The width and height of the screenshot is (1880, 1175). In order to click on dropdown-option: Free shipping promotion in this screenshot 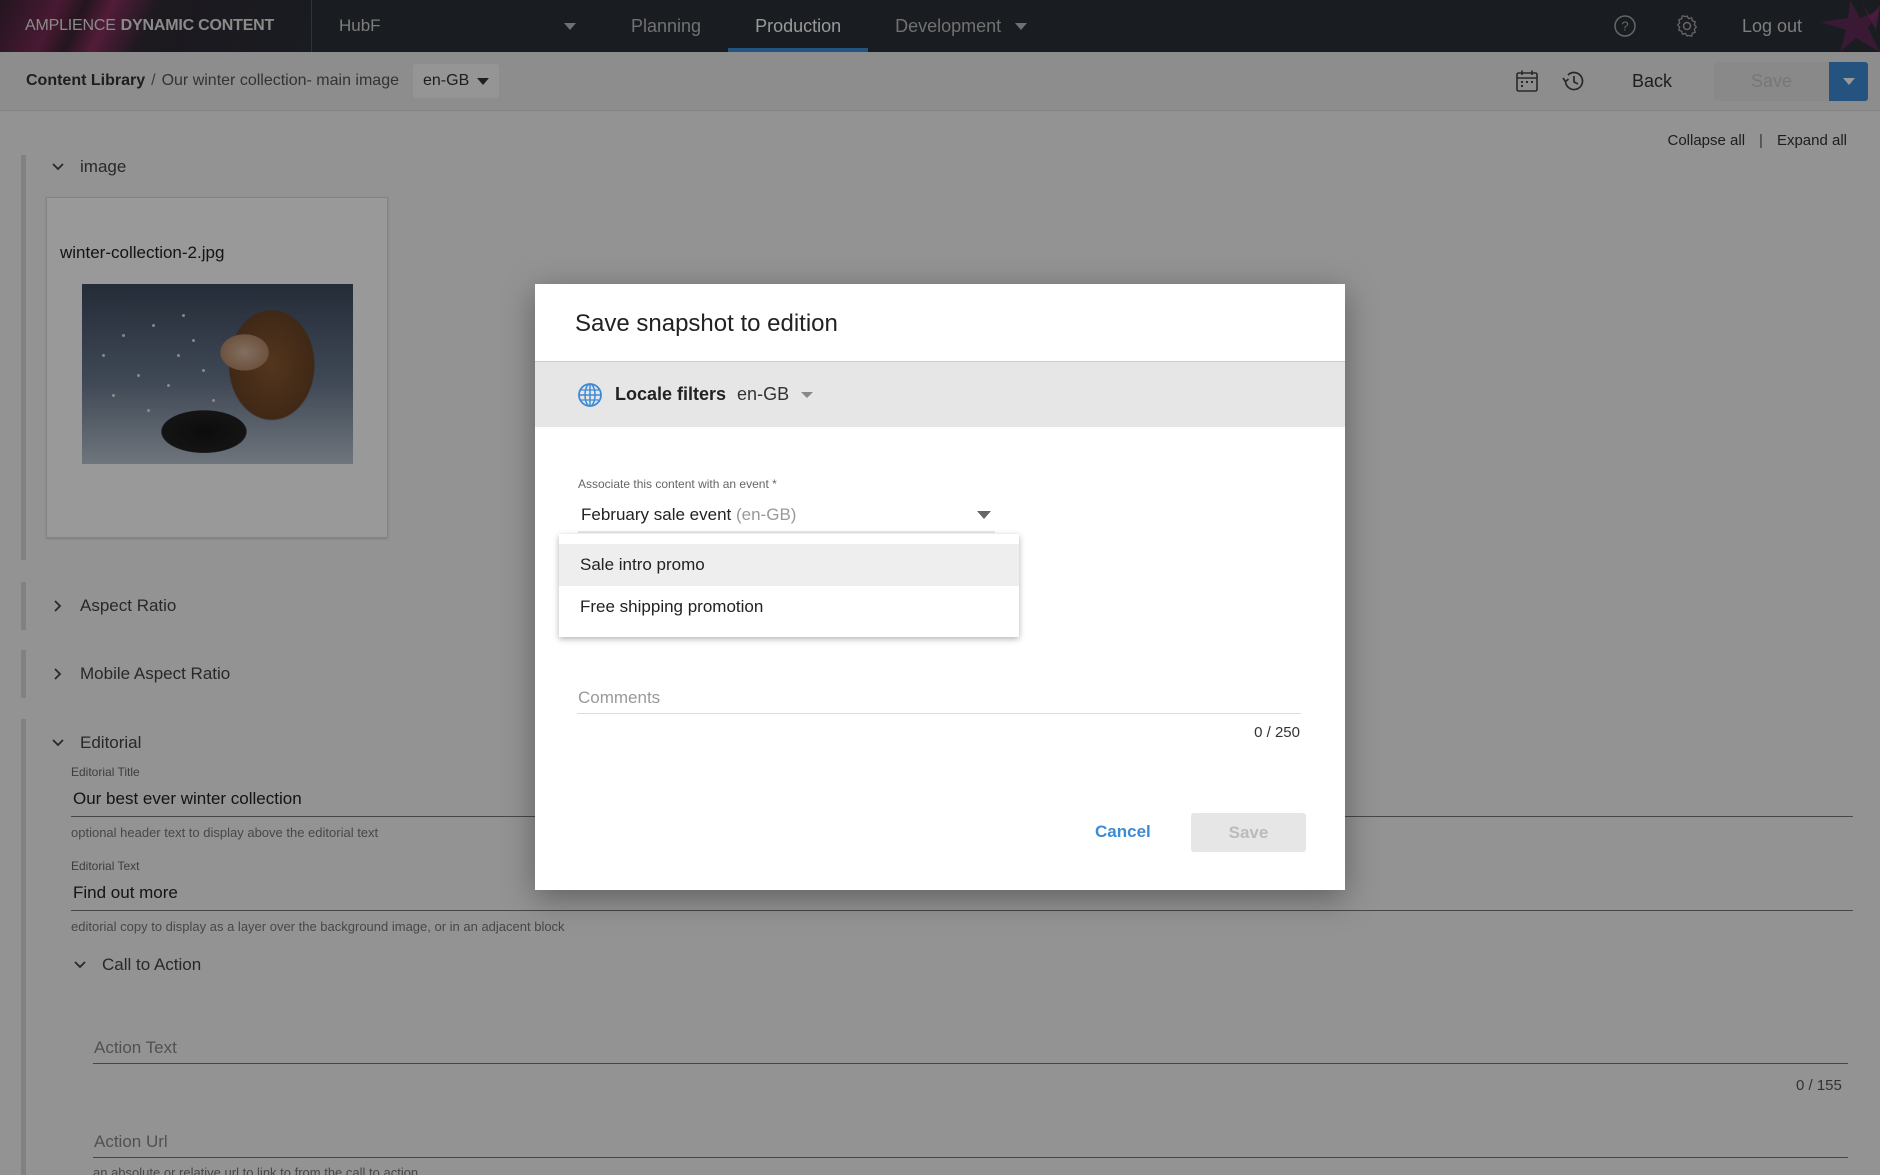, I will do `click(789, 607)`.